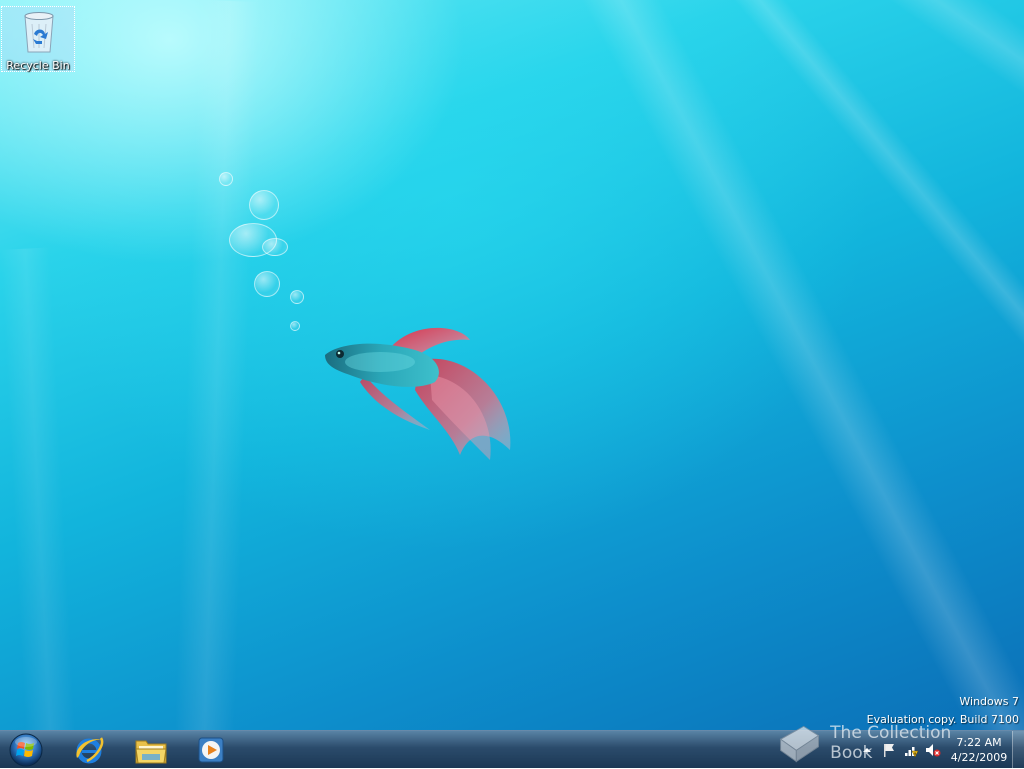 This screenshot has width=1024, height=769. What do you see at coordinates (799, 744) in the screenshot?
I see `book-logo-icon` at bounding box center [799, 744].